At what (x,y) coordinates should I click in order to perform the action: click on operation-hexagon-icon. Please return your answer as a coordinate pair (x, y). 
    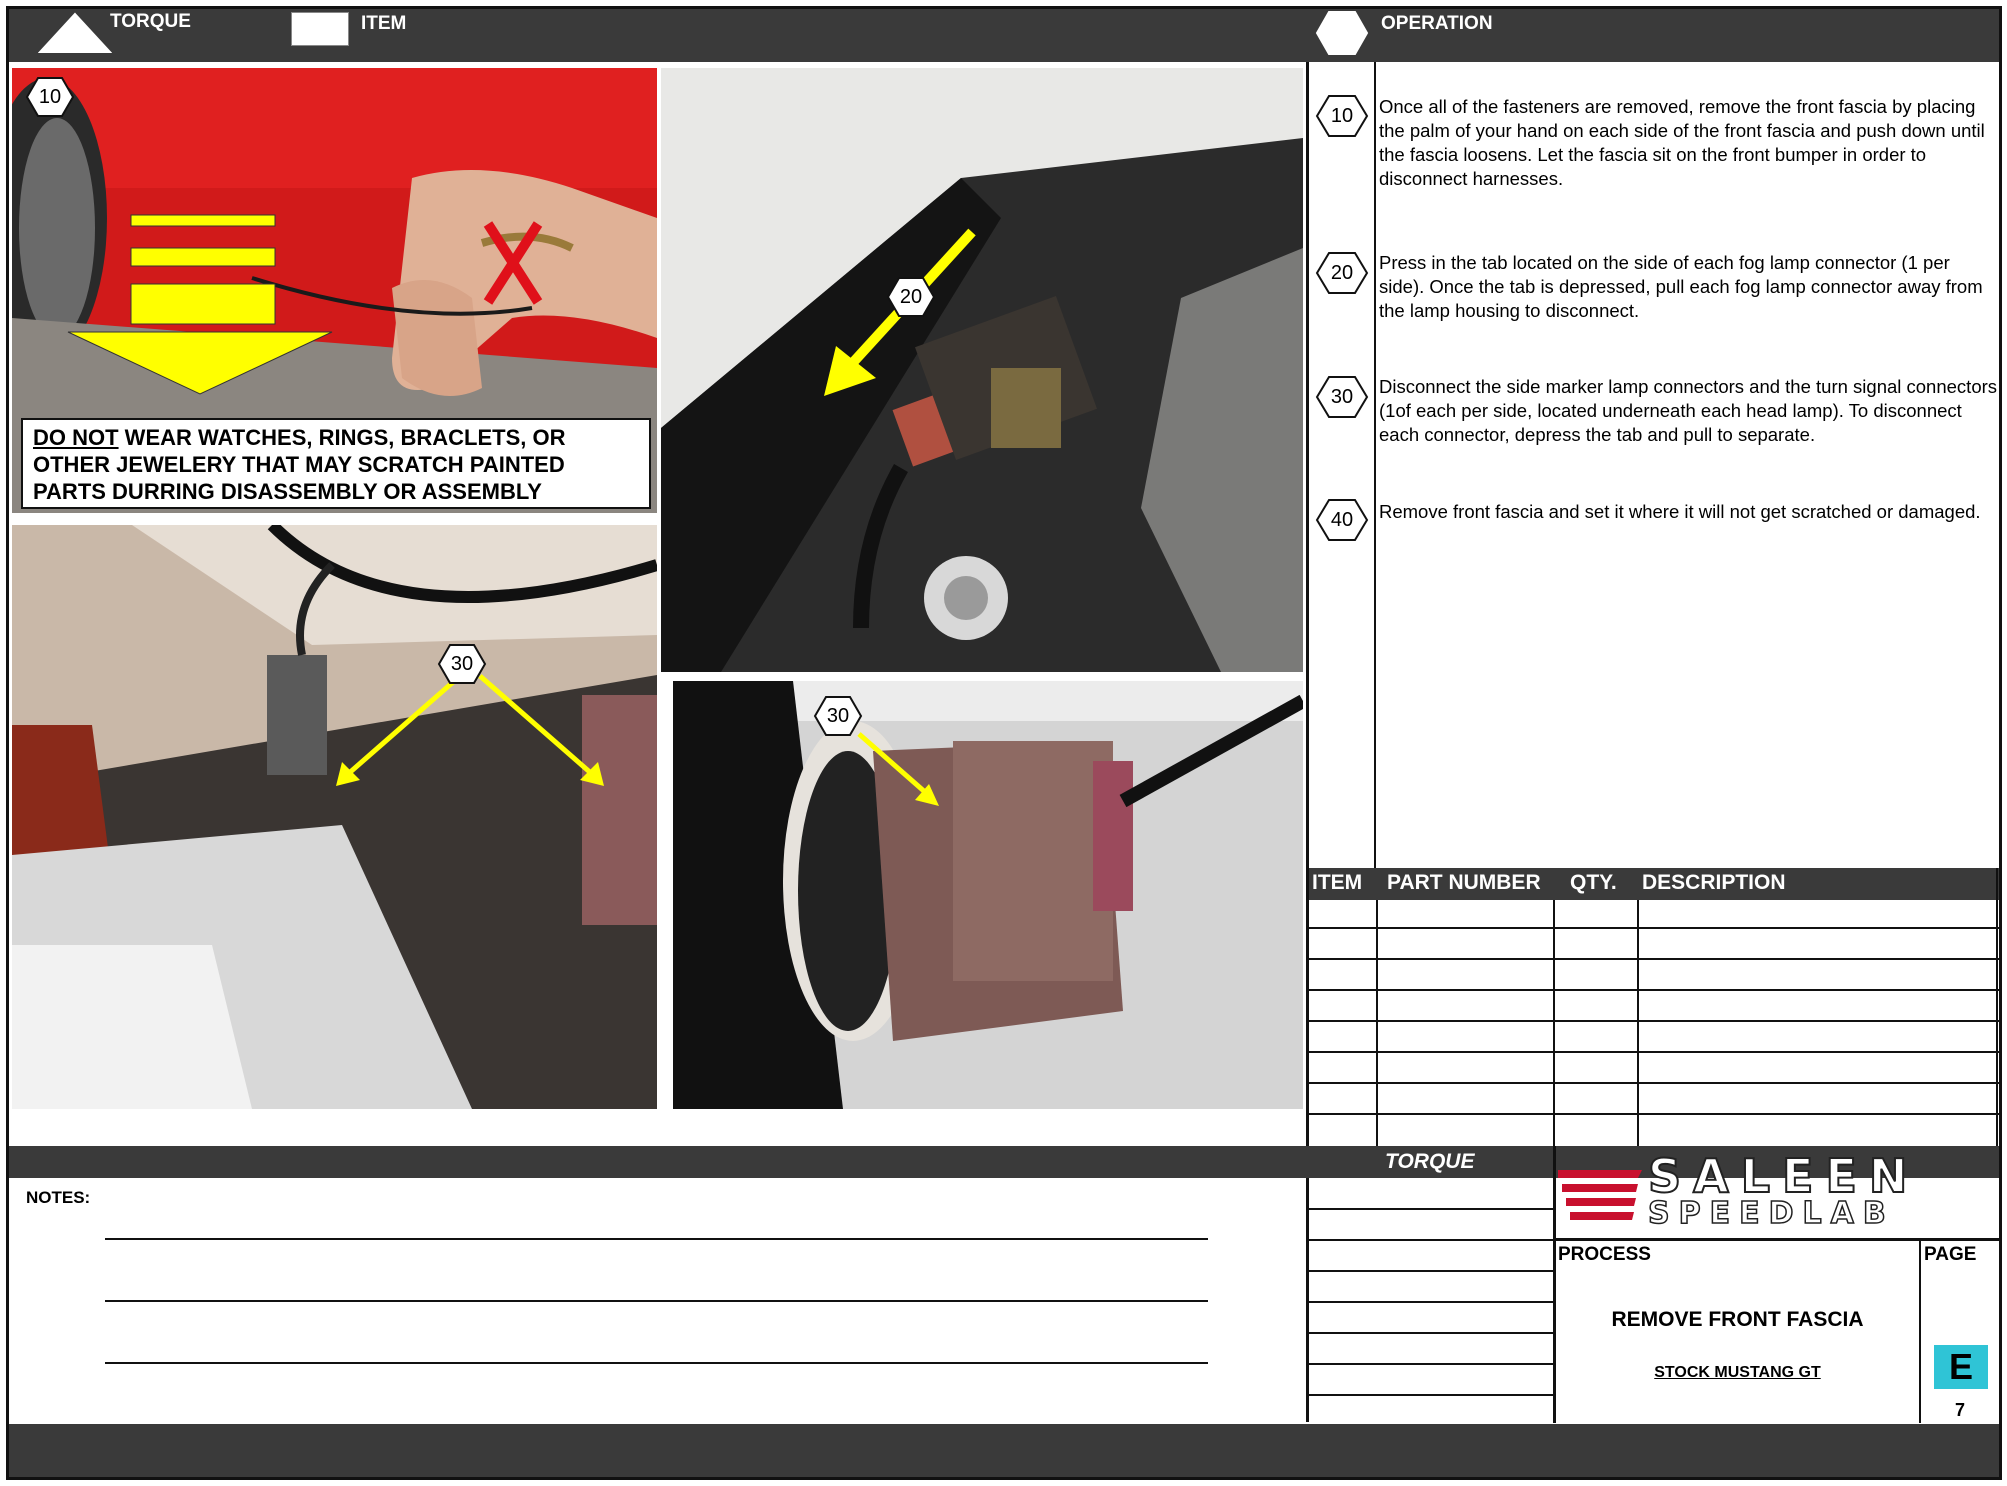
    Looking at the image, I should click on (1342, 33).